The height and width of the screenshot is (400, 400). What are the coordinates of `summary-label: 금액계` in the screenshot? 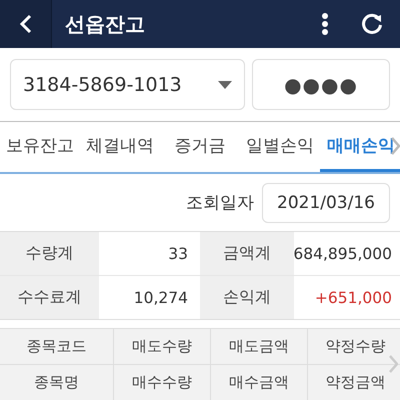 It's located at (247, 253).